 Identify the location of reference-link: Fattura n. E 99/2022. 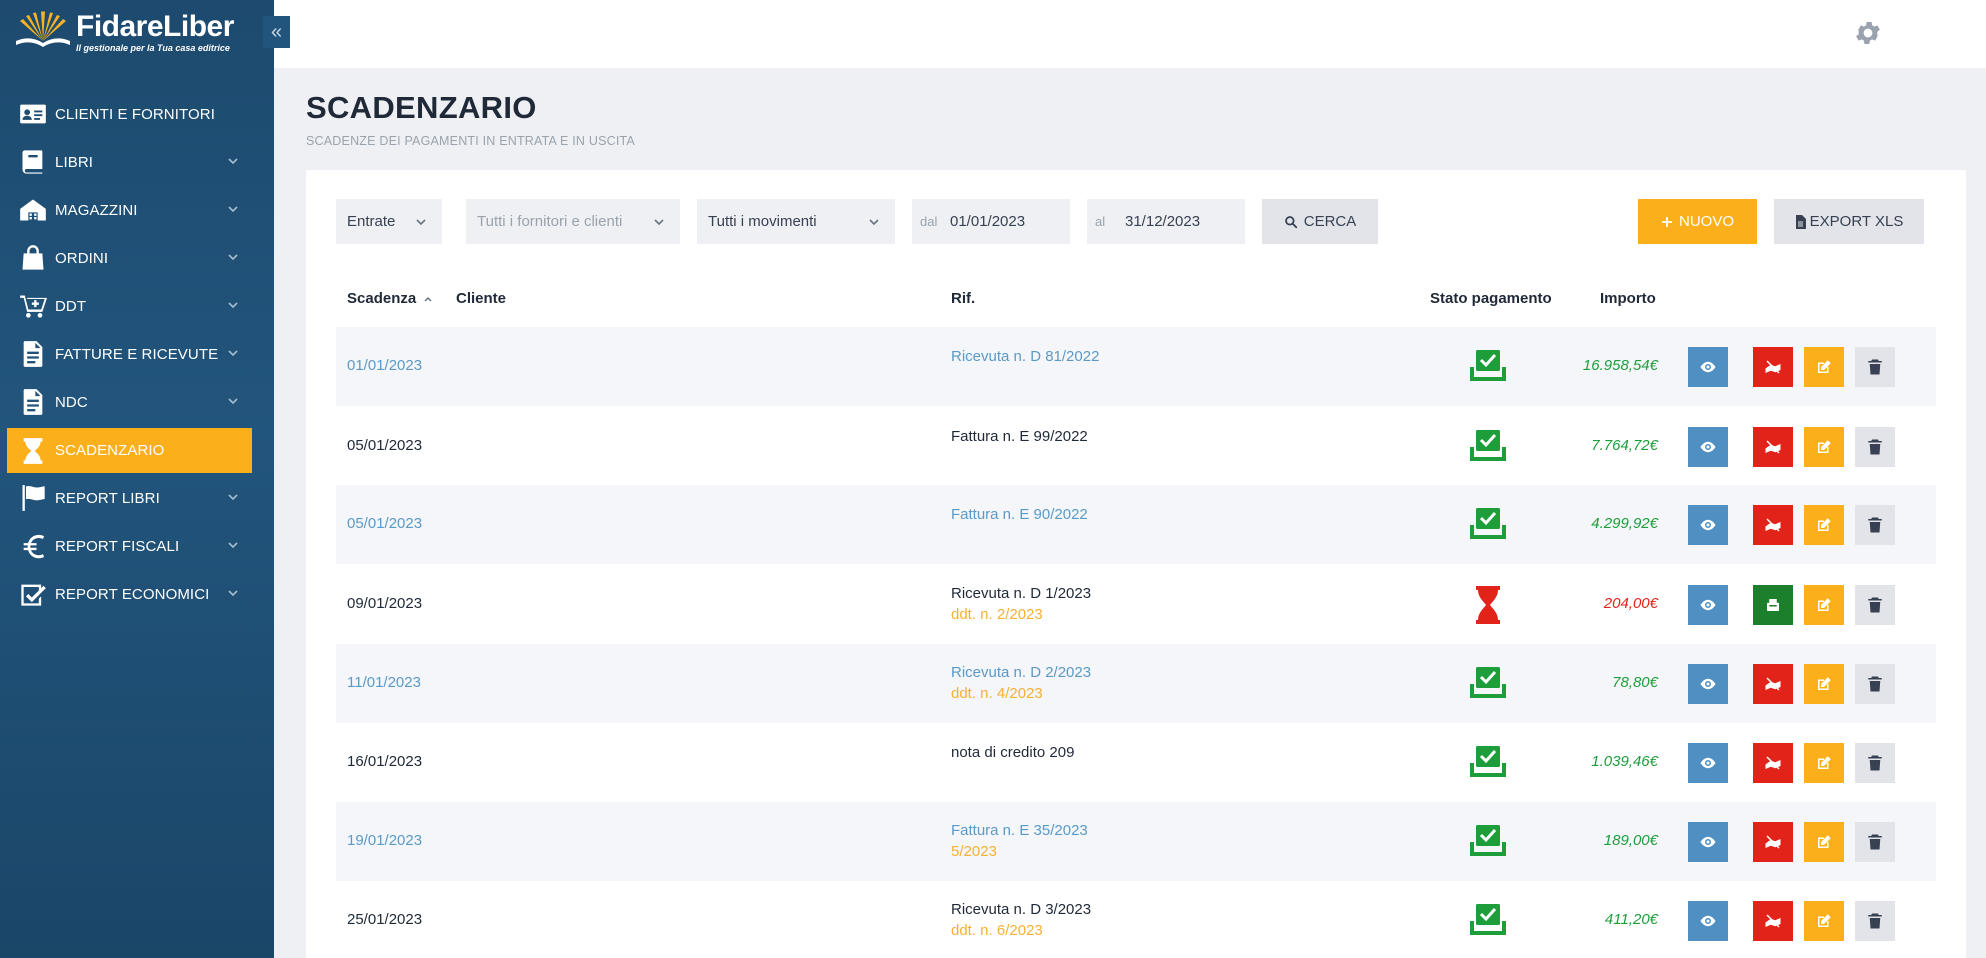
(1019, 436).